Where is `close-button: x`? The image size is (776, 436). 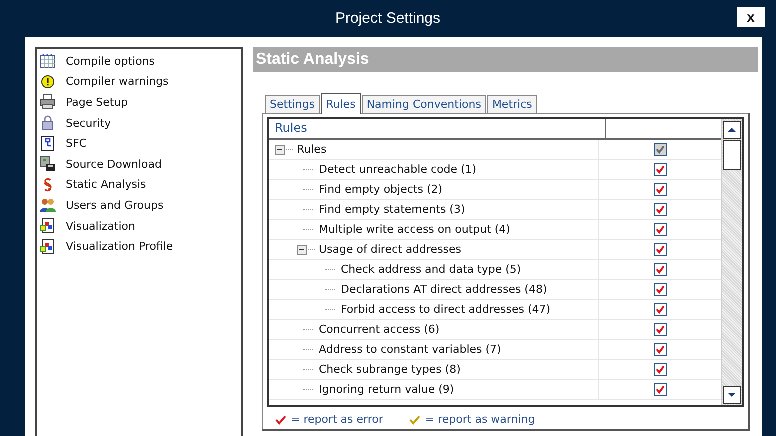
close-button: x is located at coordinates (751, 17).